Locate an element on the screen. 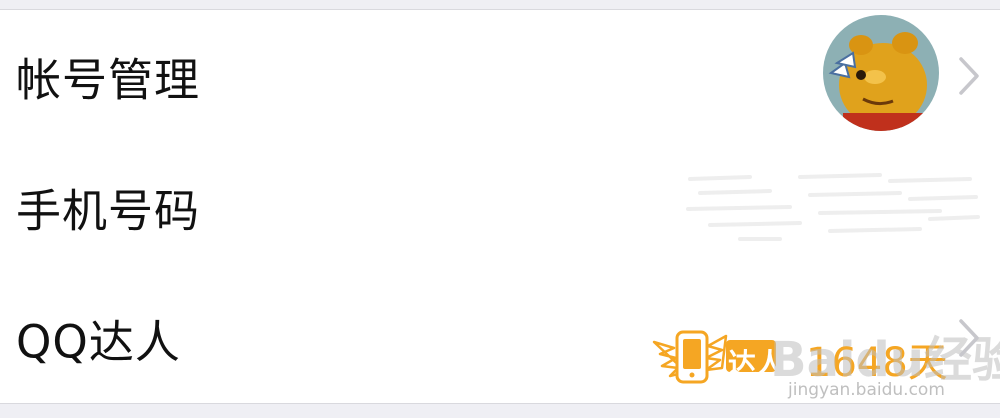 Image resolution: width=1000 pixels, height=418 pixels. row-label-qq-expert: QQ达人 is located at coordinates (98, 341).